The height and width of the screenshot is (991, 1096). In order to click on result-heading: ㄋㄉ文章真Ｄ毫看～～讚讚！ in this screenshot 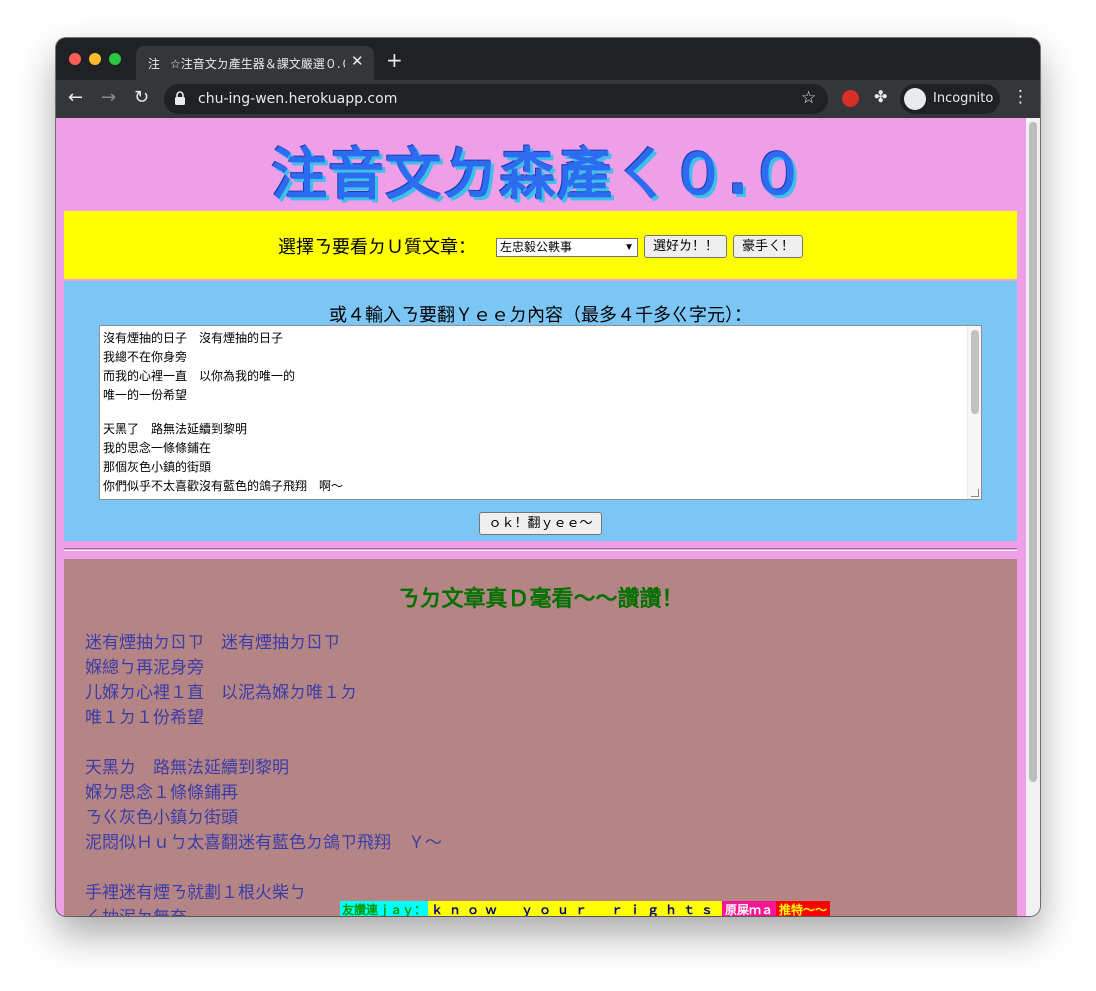, I will do `click(540, 599)`.